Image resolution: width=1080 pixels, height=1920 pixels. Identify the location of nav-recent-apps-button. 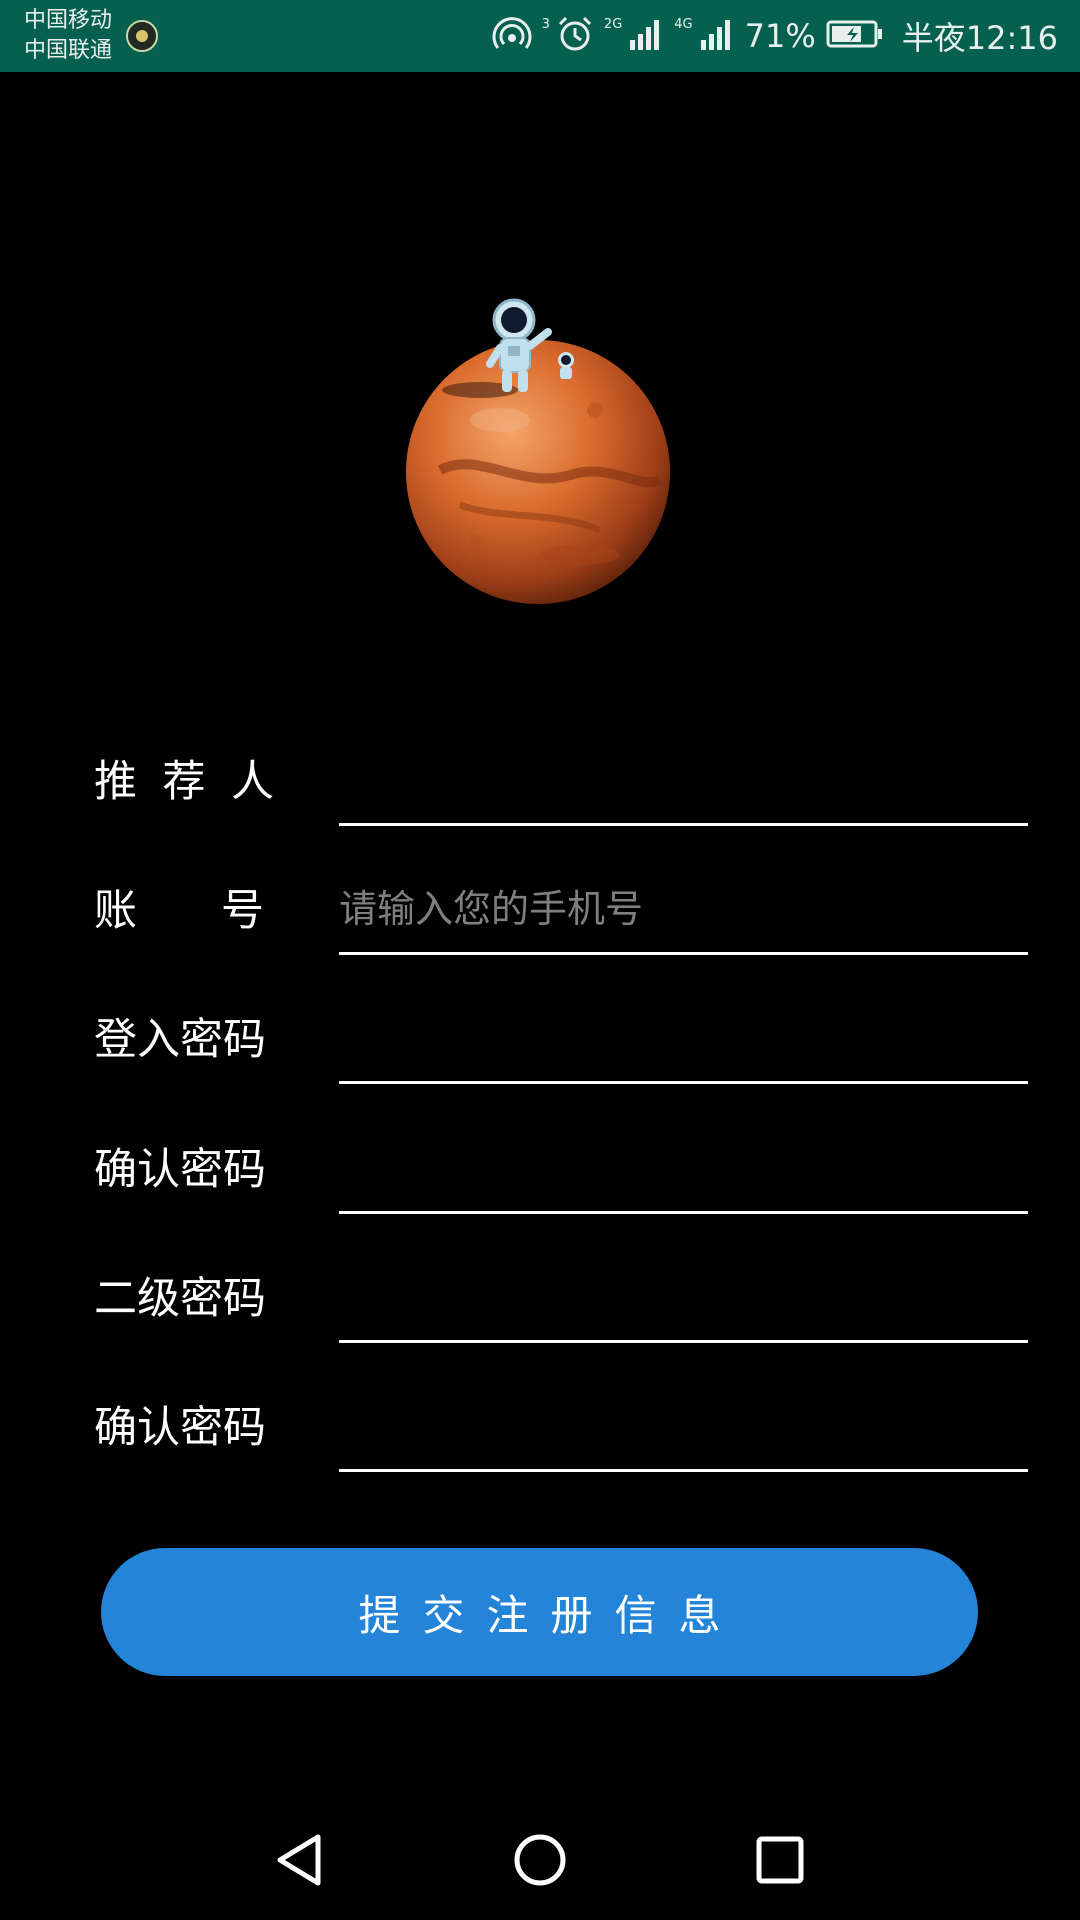
(780, 1860).